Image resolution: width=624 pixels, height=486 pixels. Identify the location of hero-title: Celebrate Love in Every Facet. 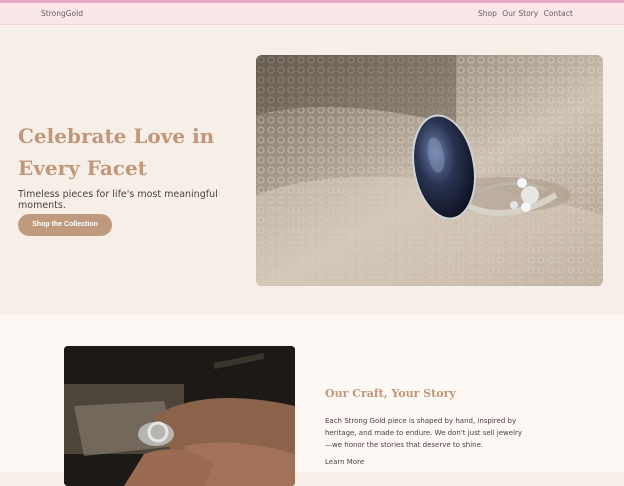
(116, 152).